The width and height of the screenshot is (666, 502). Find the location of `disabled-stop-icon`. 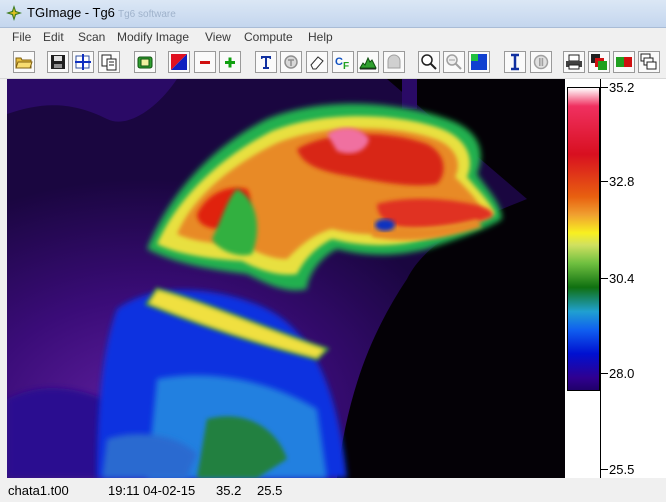

disabled-stop-icon is located at coordinates (541, 62).